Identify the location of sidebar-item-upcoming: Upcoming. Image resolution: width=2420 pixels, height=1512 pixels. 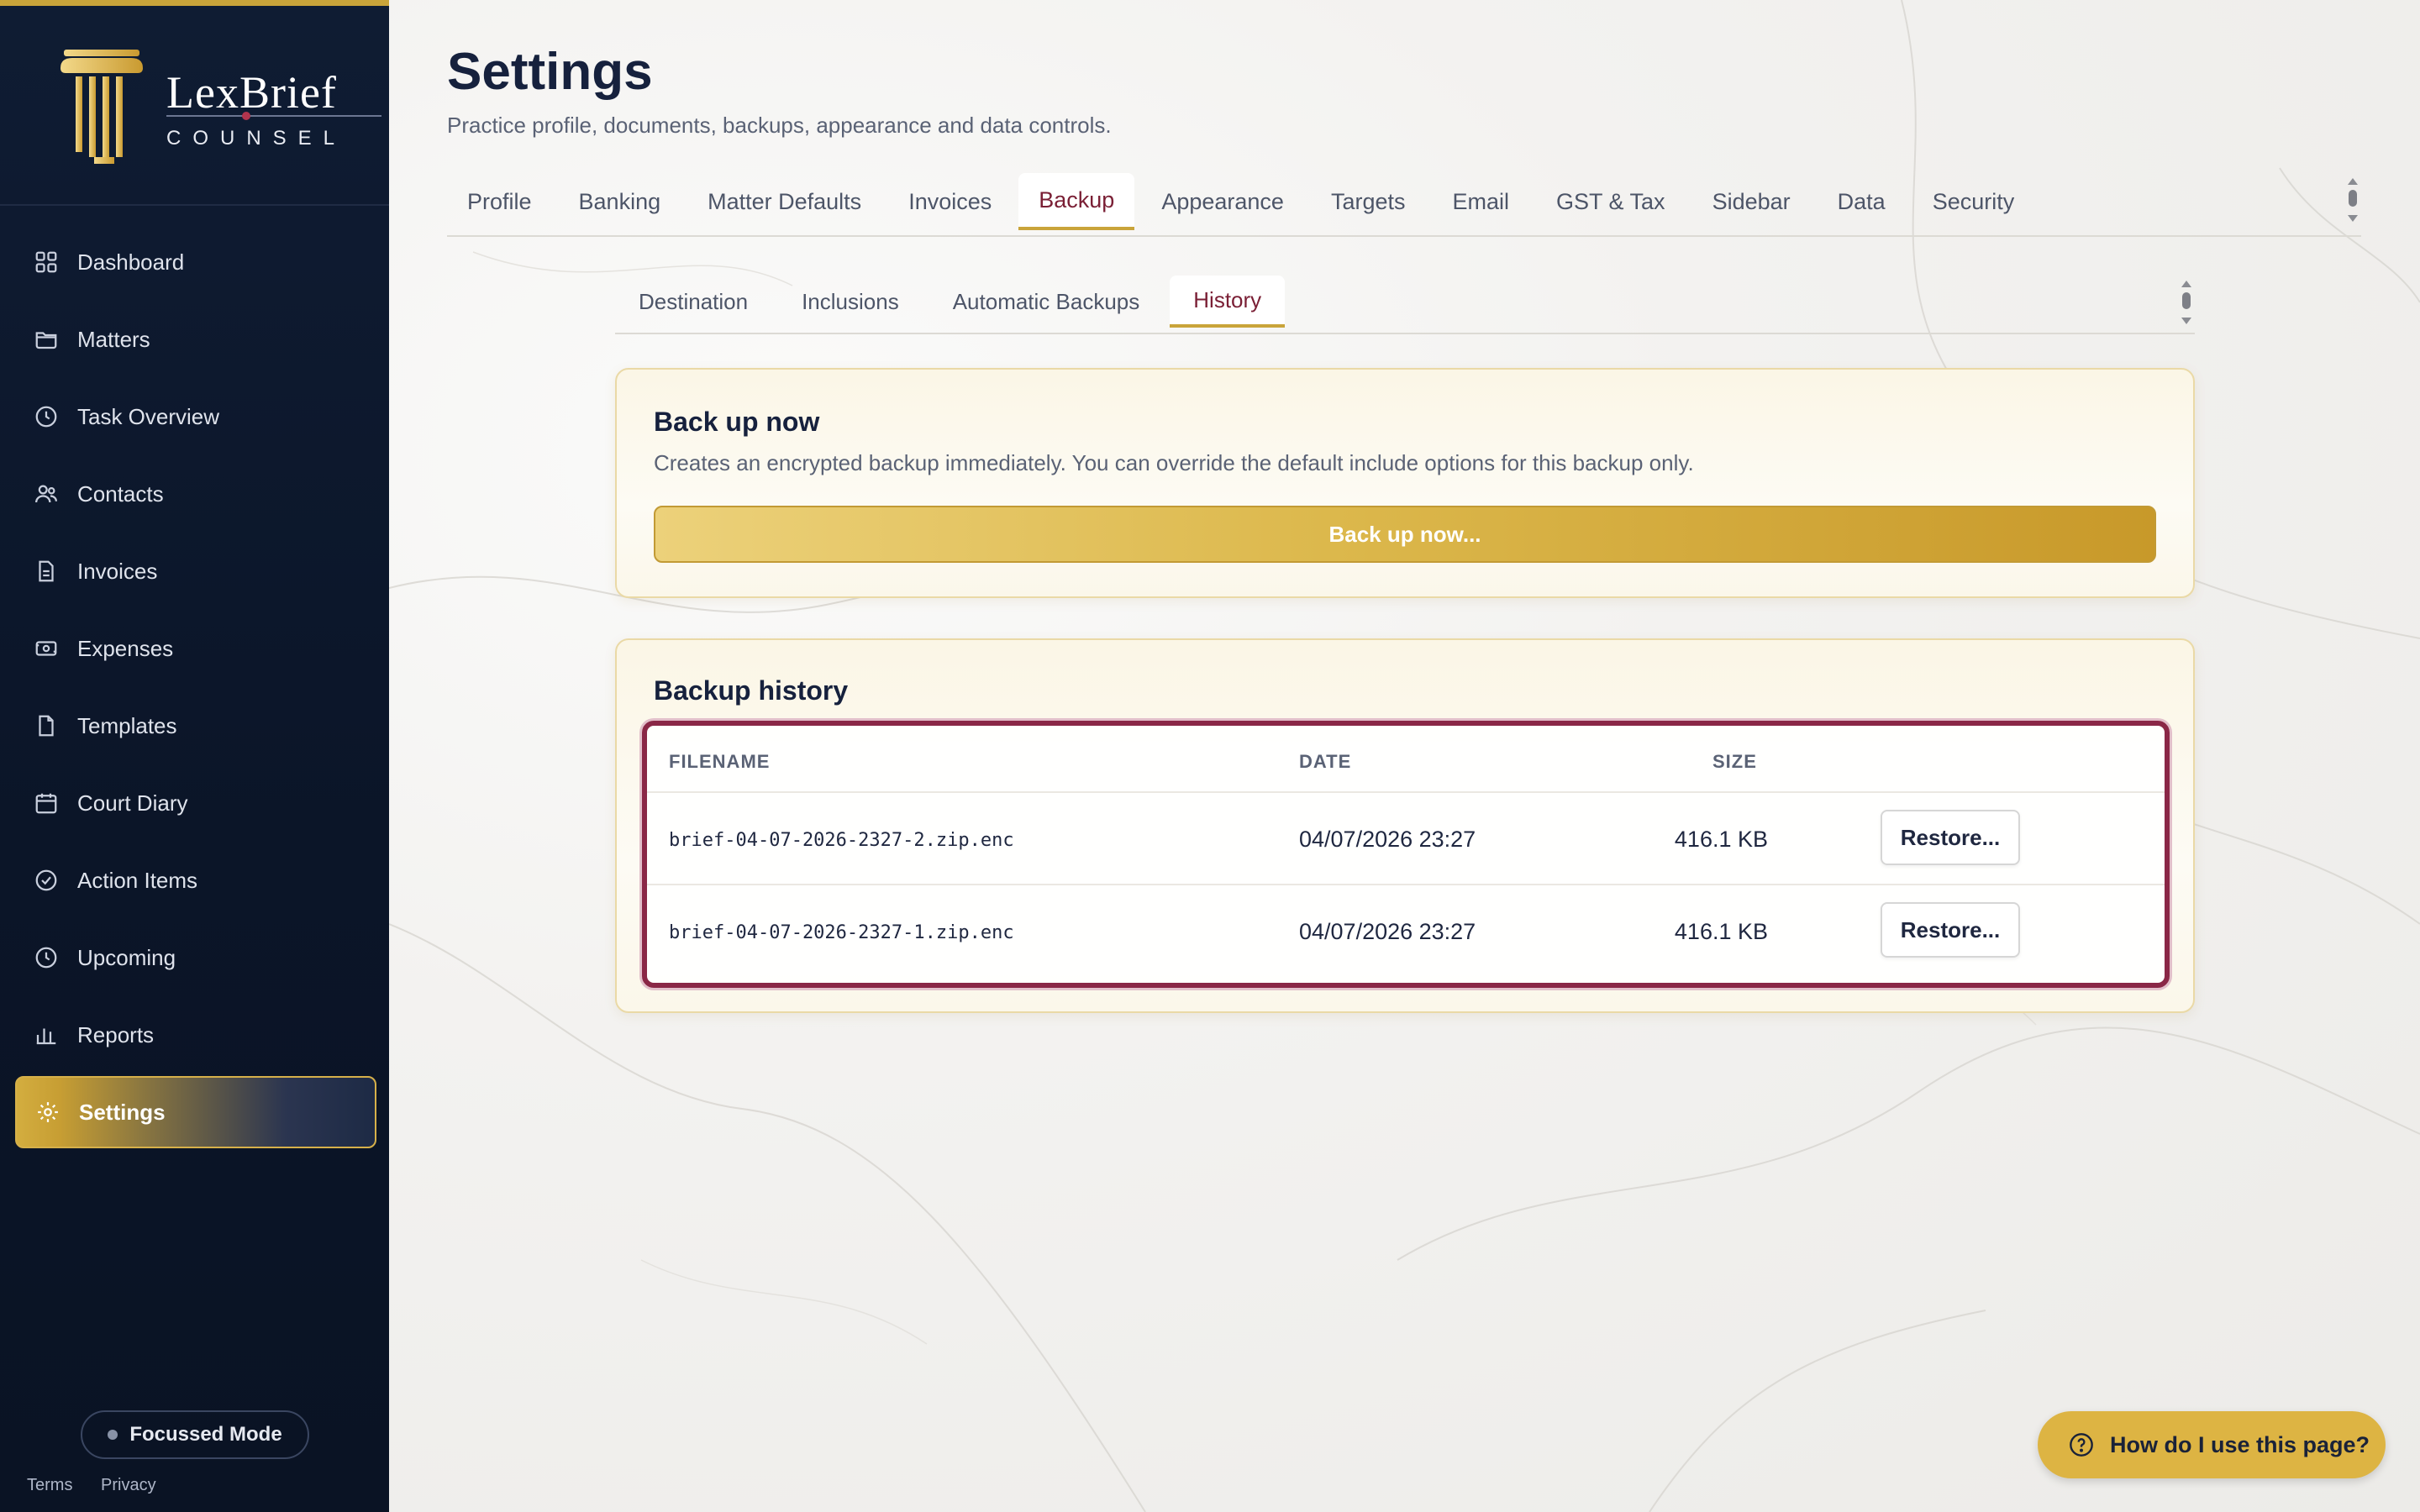
(195, 957).